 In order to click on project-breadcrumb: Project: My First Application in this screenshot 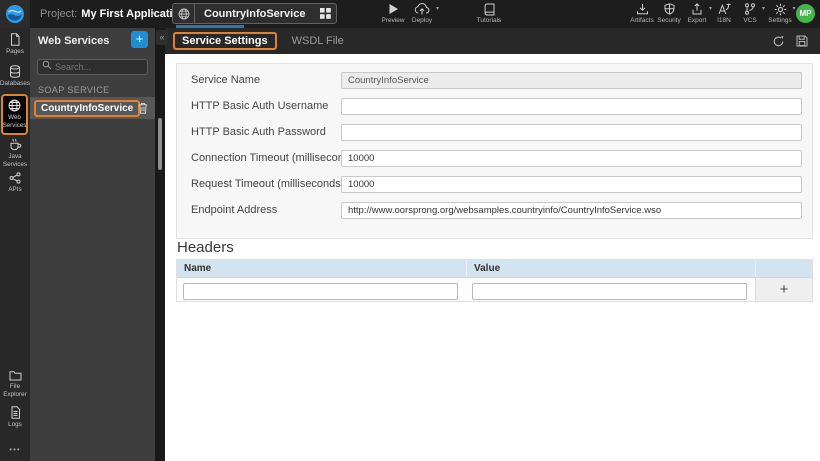, I will do `click(113, 14)`.